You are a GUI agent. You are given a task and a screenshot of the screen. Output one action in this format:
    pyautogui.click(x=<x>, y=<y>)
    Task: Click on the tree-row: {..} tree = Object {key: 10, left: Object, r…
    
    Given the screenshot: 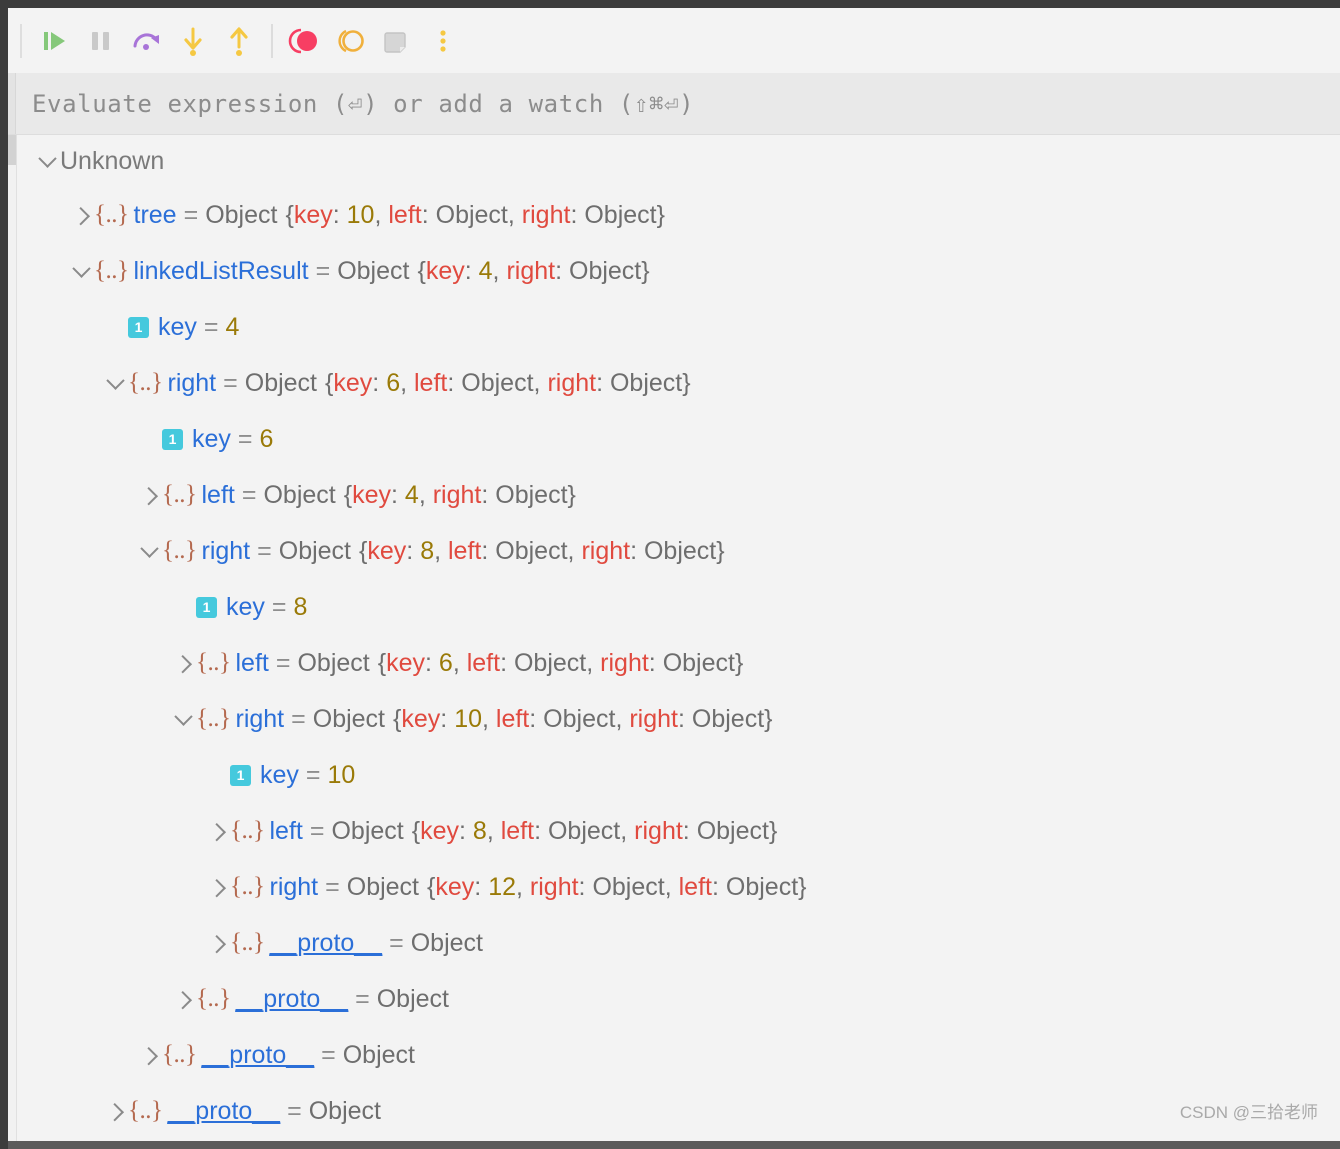 What is the action you would take?
    pyautogui.click(x=679, y=215)
    